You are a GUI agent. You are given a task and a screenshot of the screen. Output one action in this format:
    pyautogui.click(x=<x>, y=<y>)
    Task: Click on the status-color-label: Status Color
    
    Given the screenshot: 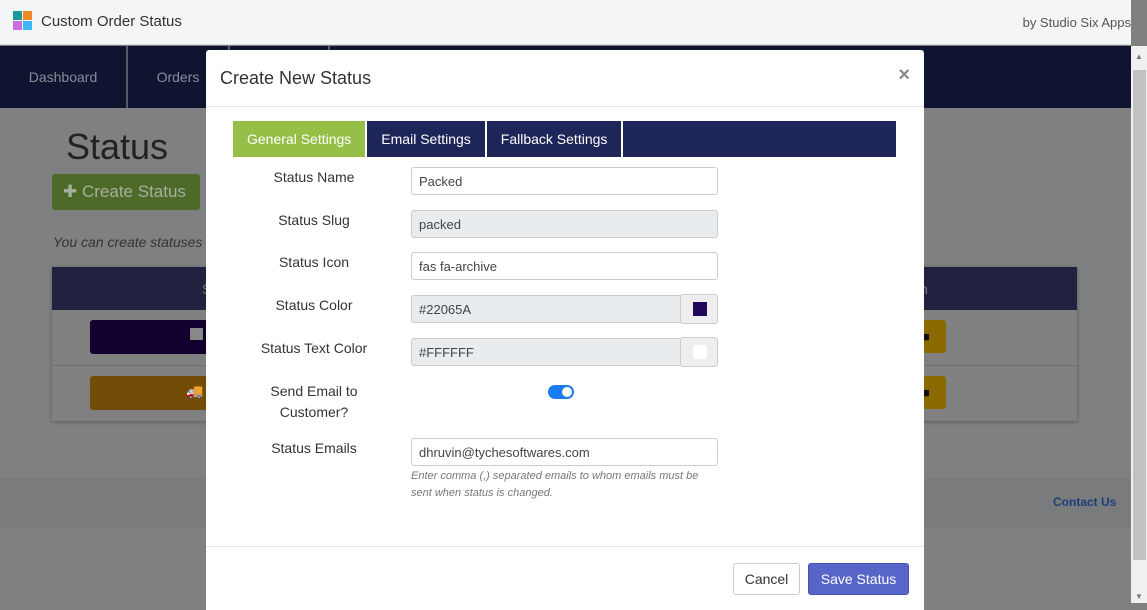 What is the action you would take?
    pyautogui.click(x=314, y=305)
    